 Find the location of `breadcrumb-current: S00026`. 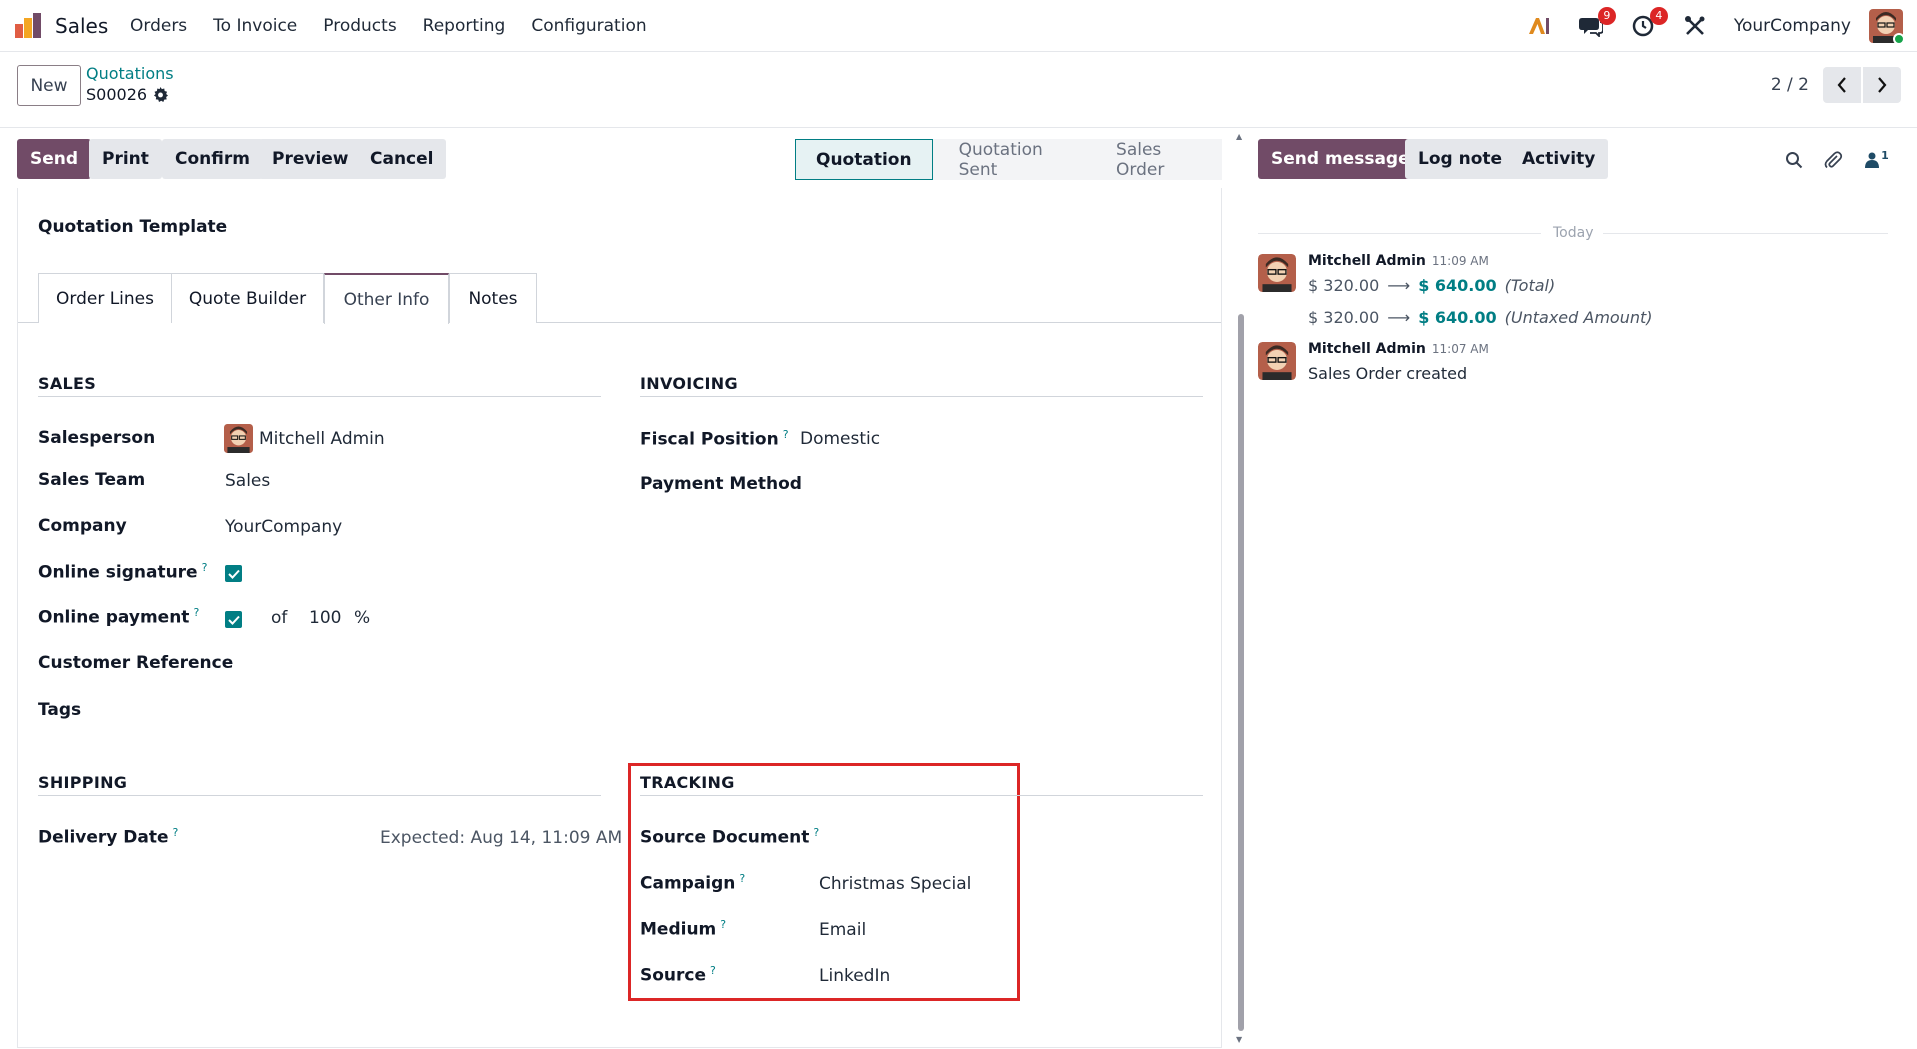

breadcrumb-current: S00026 is located at coordinates (127, 94).